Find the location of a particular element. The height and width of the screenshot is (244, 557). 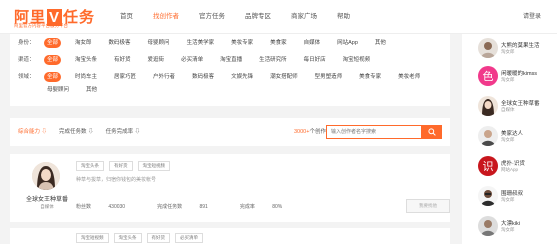

filter-option-domain: 母婴顾问 is located at coordinates (58, 90).